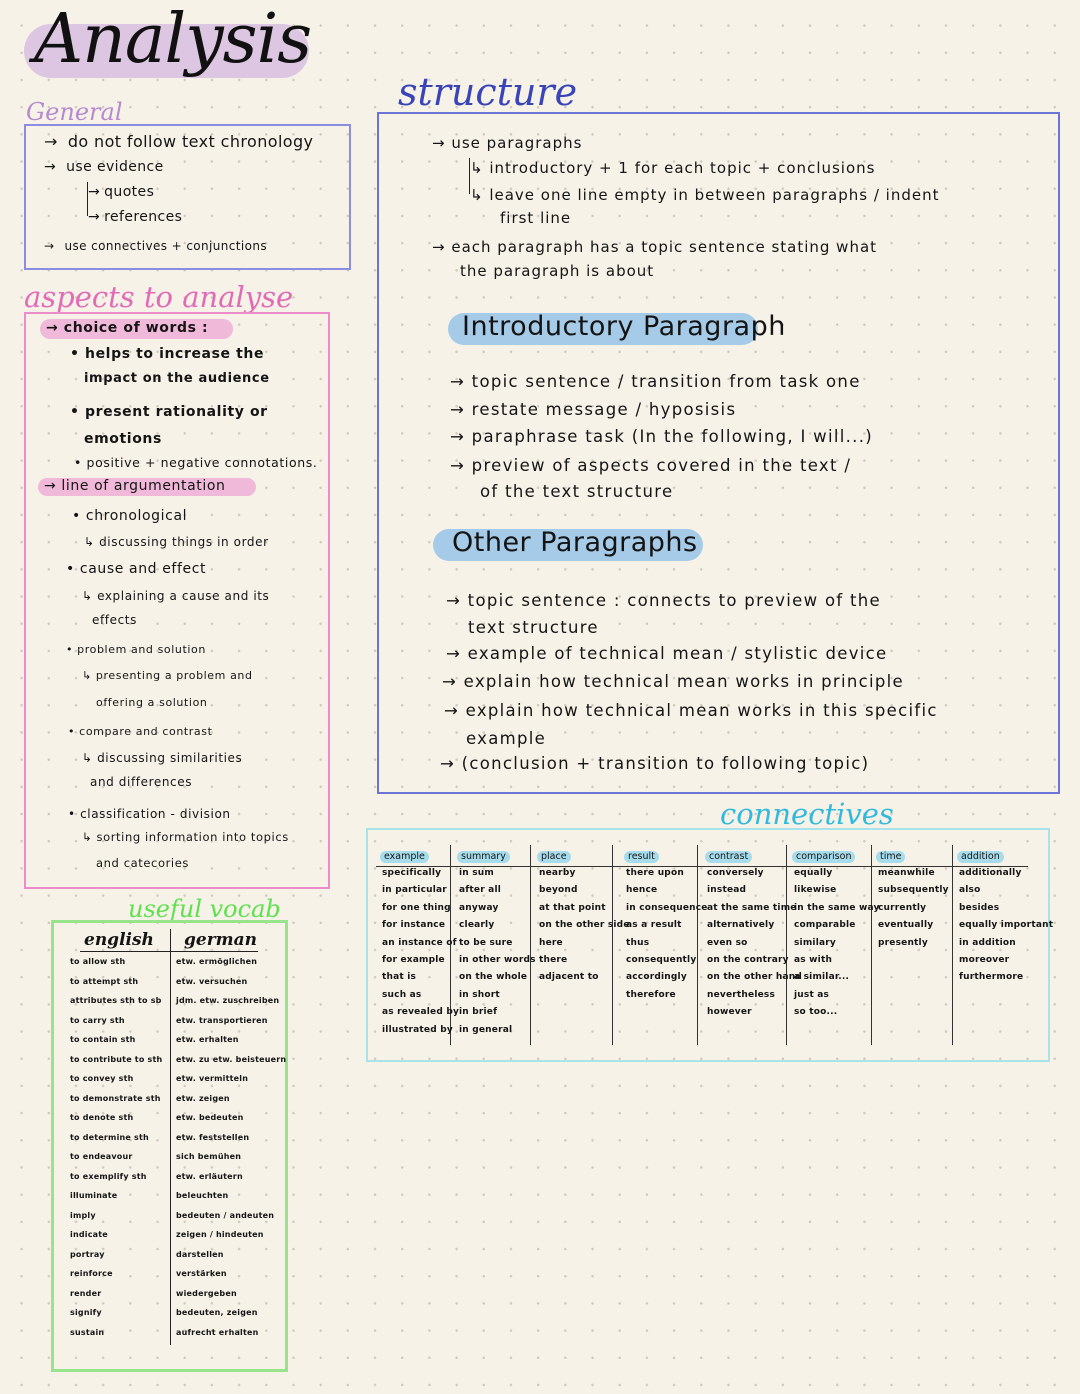 This screenshot has width=1080, height=1394. I want to click on connective-item: nevertheless, so click(741, 994).